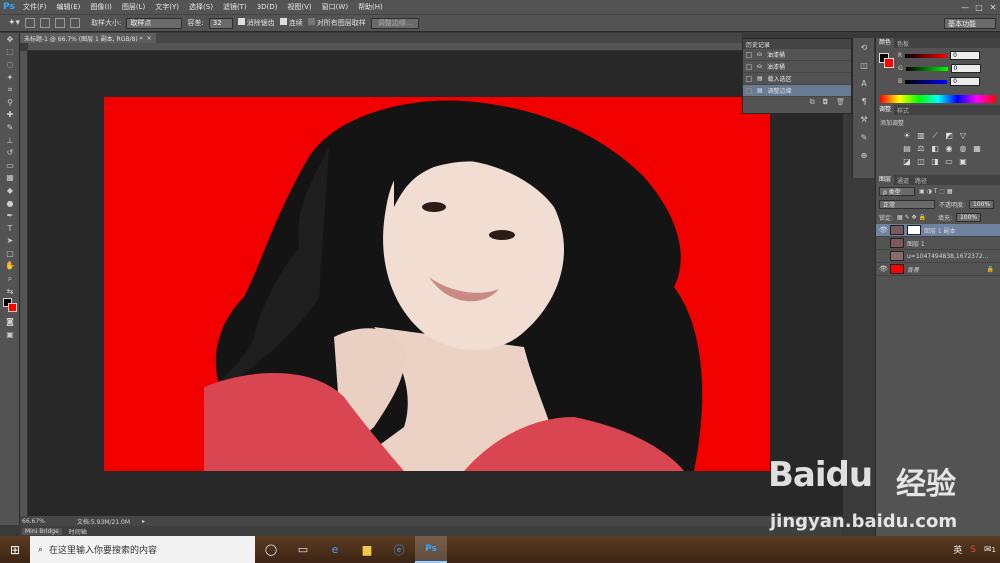 This screenshot has width=1000, height=563. Describe the element at coordinates (968, 217) in the screenshot. I see `fill-input: 100%` at that location.